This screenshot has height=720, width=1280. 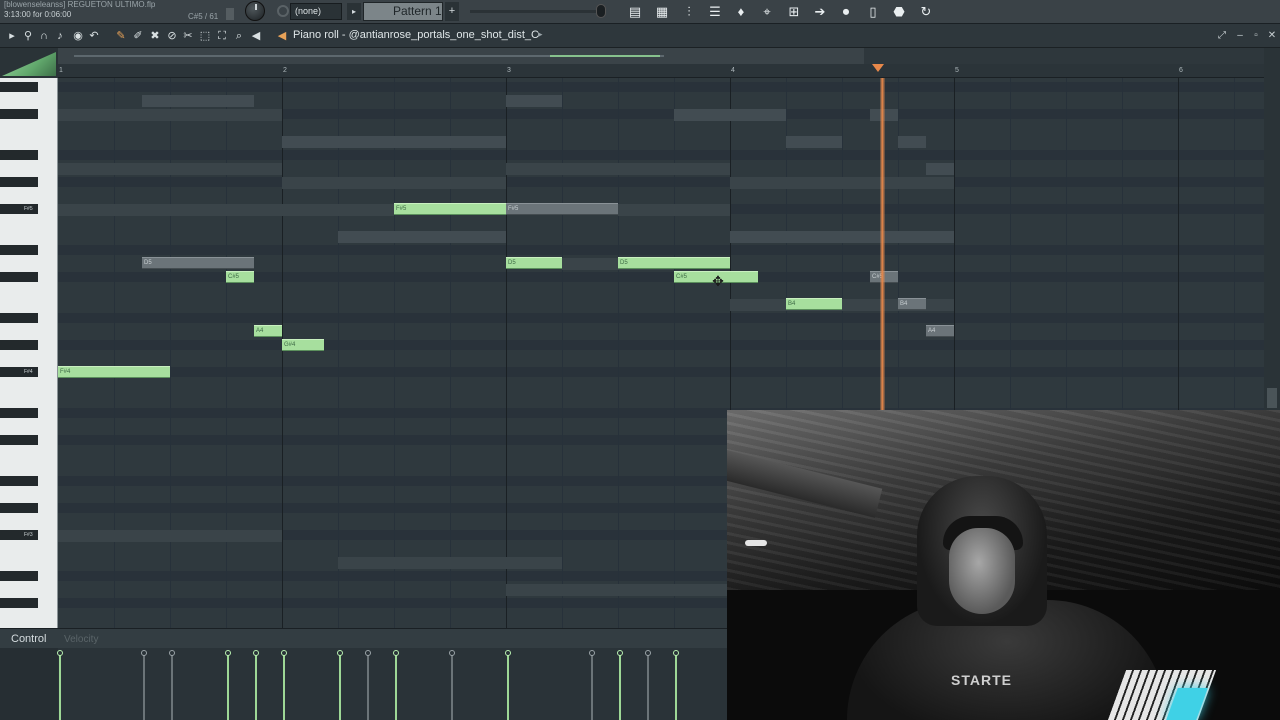 I want to click on play-arrow-button: ▸, so click(x=354, y=11).